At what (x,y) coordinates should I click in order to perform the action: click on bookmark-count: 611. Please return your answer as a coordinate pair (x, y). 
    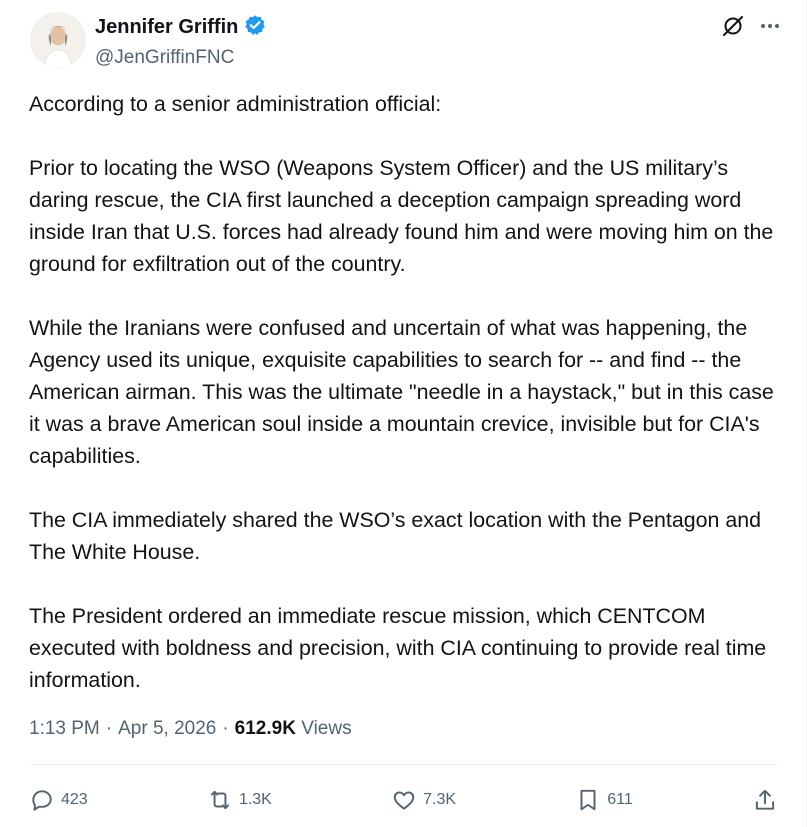
    Looking at the image, I should click on (620, 799).